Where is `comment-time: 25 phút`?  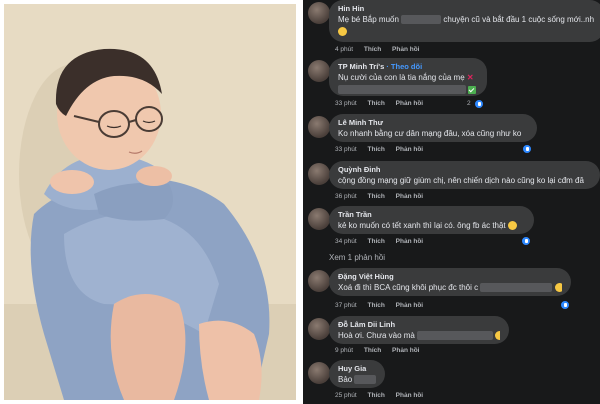 comment-time: 25 phút is located at coordinates (346, 395).